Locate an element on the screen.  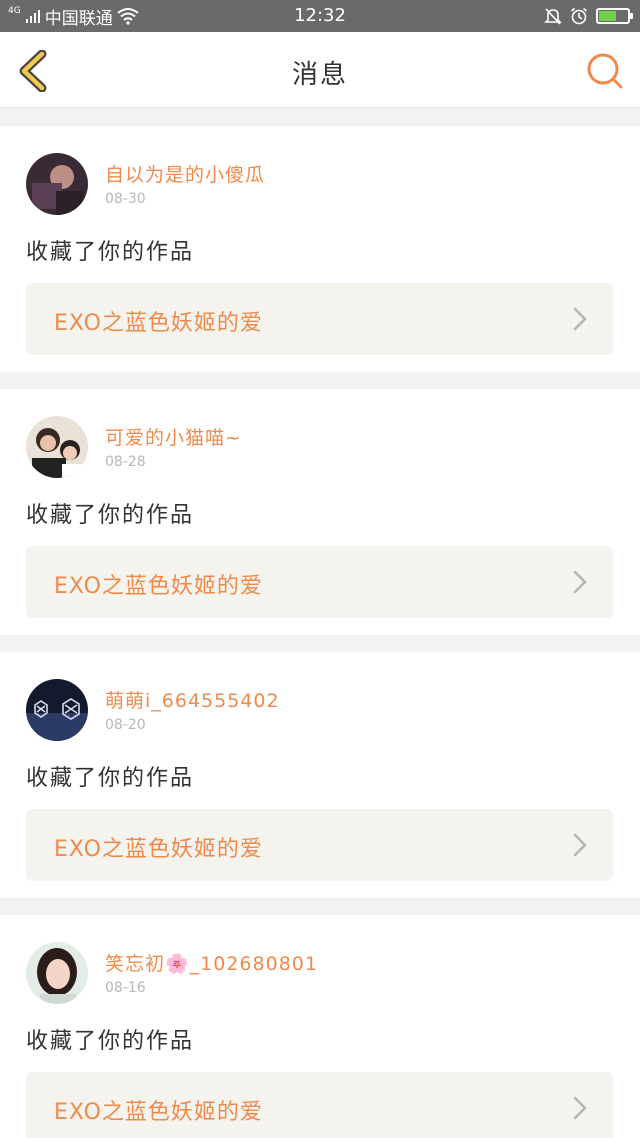
header: 消息 is located at coordinates (320, 70).